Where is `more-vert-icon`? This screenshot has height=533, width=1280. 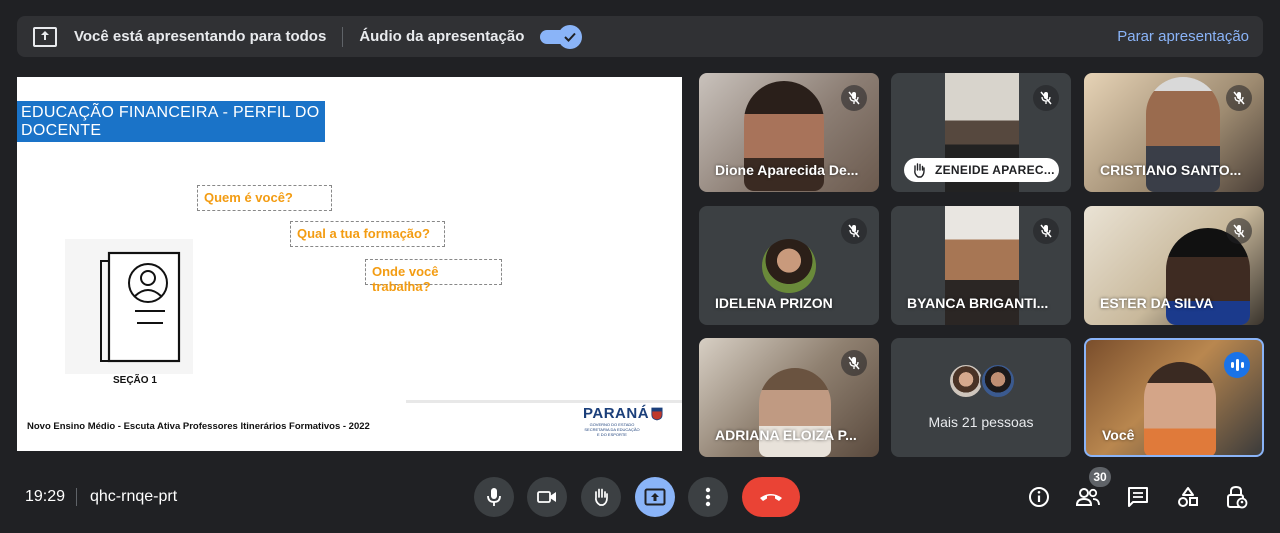
more-vert-icon is located at coordinates (708, 497).